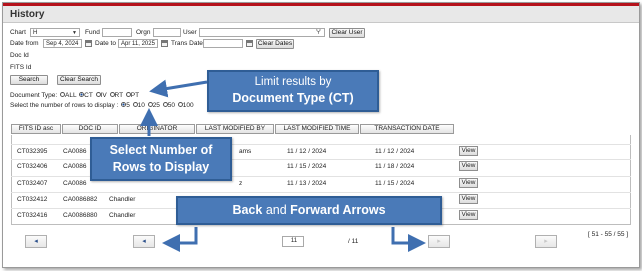 This screenshot has height=271, width=642. Describe the element at coordinates (161, 150) in the screenshot. I see `callout-rows-line1: Select Number of` at that location.